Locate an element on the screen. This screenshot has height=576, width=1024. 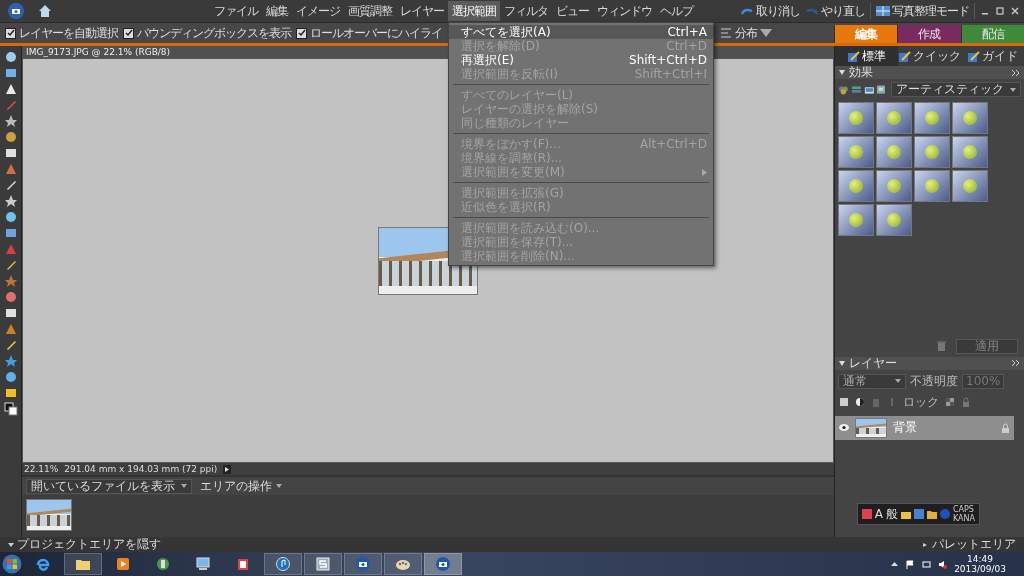
play-icon is located at coordinates (227, 469).